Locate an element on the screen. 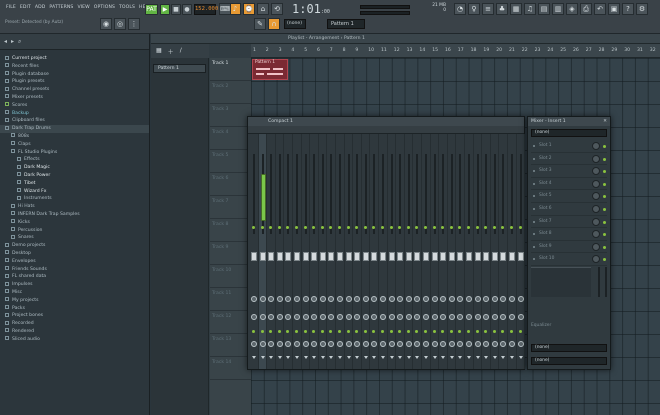  snap-mode-select: (none) is located at coordinates (295, 24).